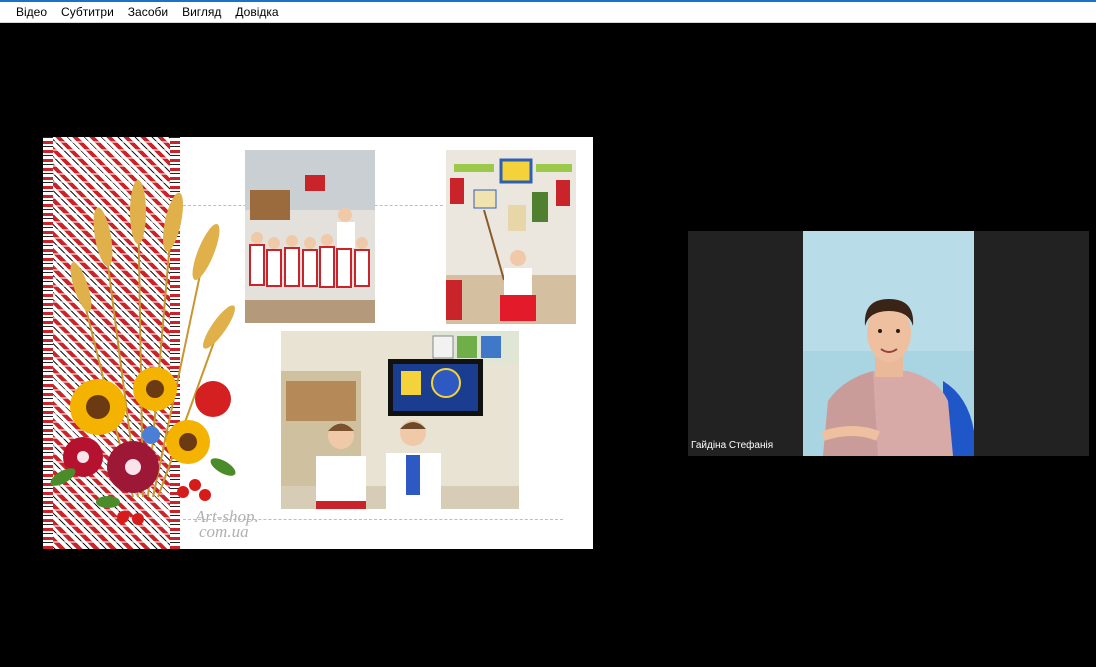 The width and height of the screenshot is (1096, 667). What do you see at coordinates (143, 352) in the screenshot?
I see `wheat-flower-bouquet` at bounding box center [143, 352].